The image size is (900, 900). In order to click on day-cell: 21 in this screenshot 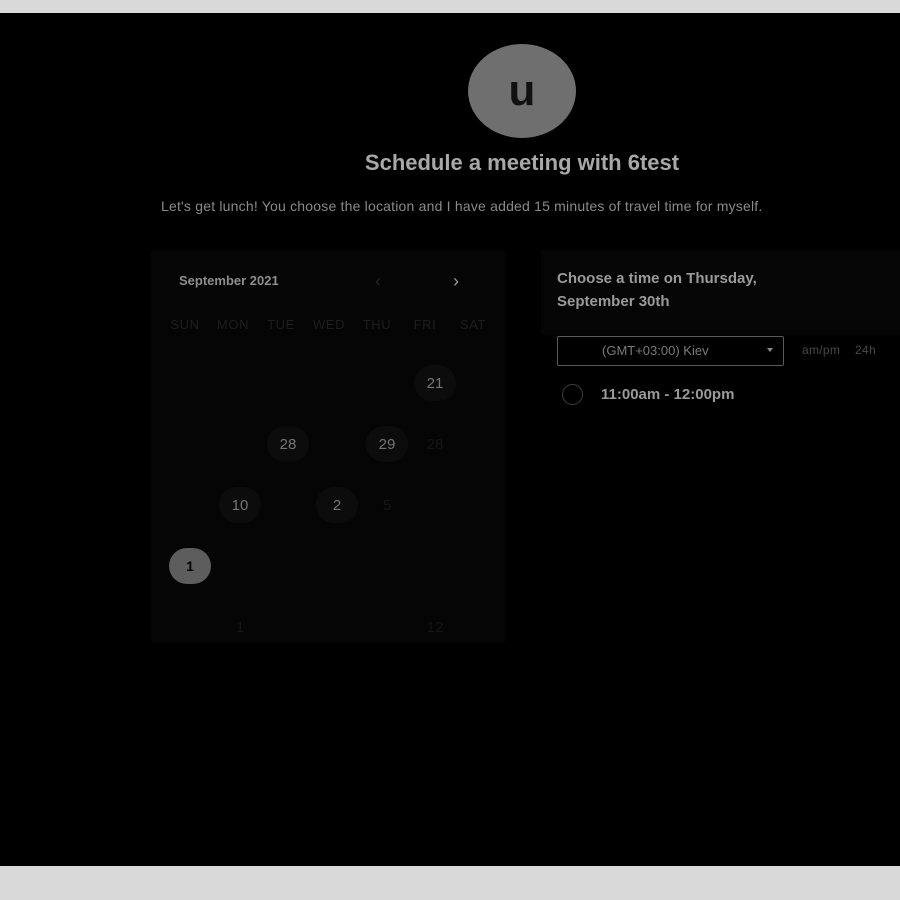, I will do `click(435, 383)`.